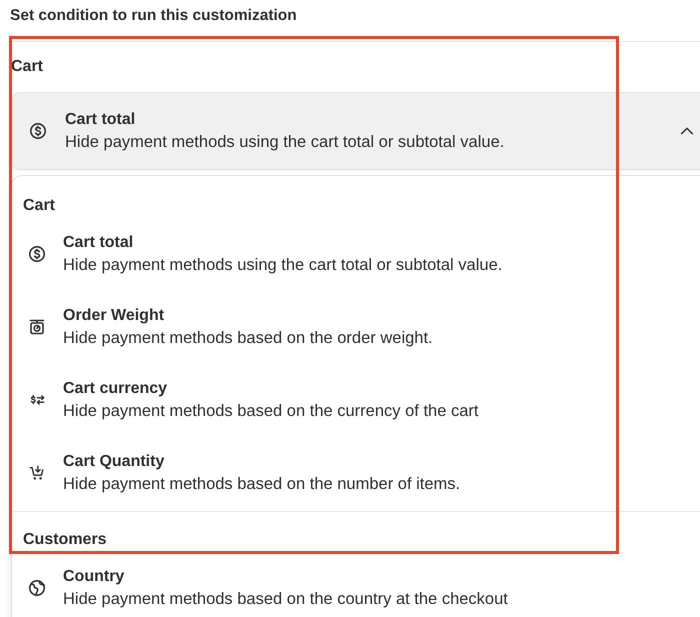 This screenshot has height=617, width=700. What do you see at coordinates (687, 131) in the screenshot?
I see `chevron-icon` at bounding box center [687, 131].